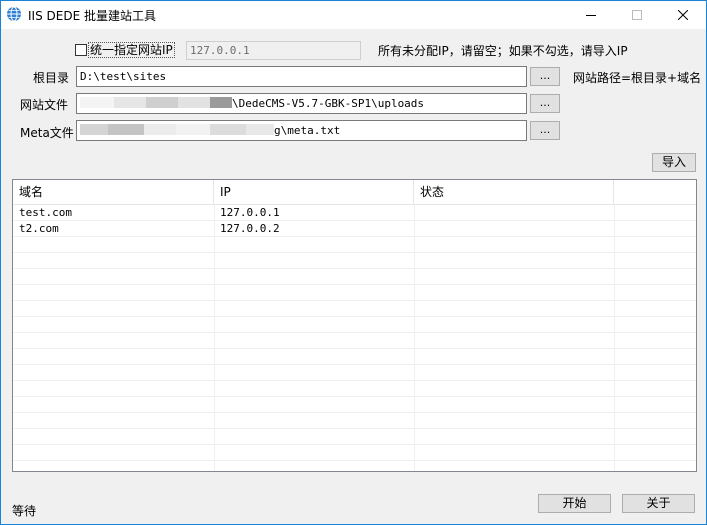 Image resolution: width=707 pixels, height=525 pixels. Describe the element at coordinates (314, 192) in the screenshot. I see `column-header-ip: IP` at that location.